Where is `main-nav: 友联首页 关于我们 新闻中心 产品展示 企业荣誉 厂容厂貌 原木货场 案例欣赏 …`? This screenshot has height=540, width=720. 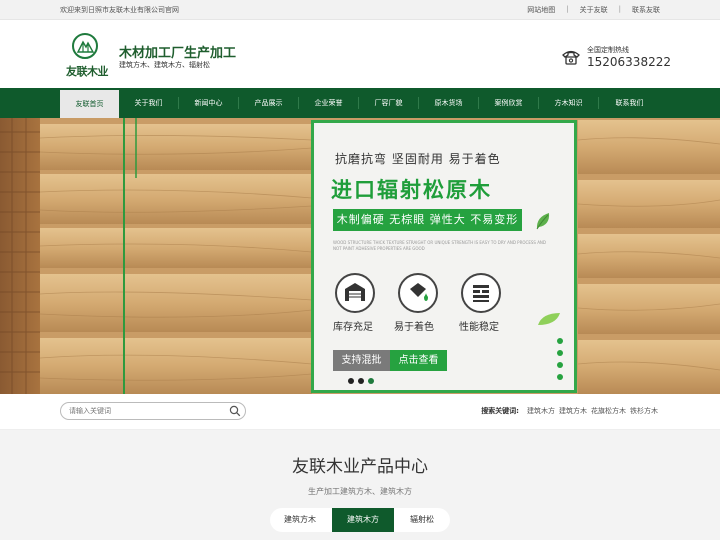 main-nav: 友联首页 关于我们 新闻中心 产品展示 企业荣誉 厂容厂貌 原木货场 案例欣赏 … is located at coordinates (360, 103).